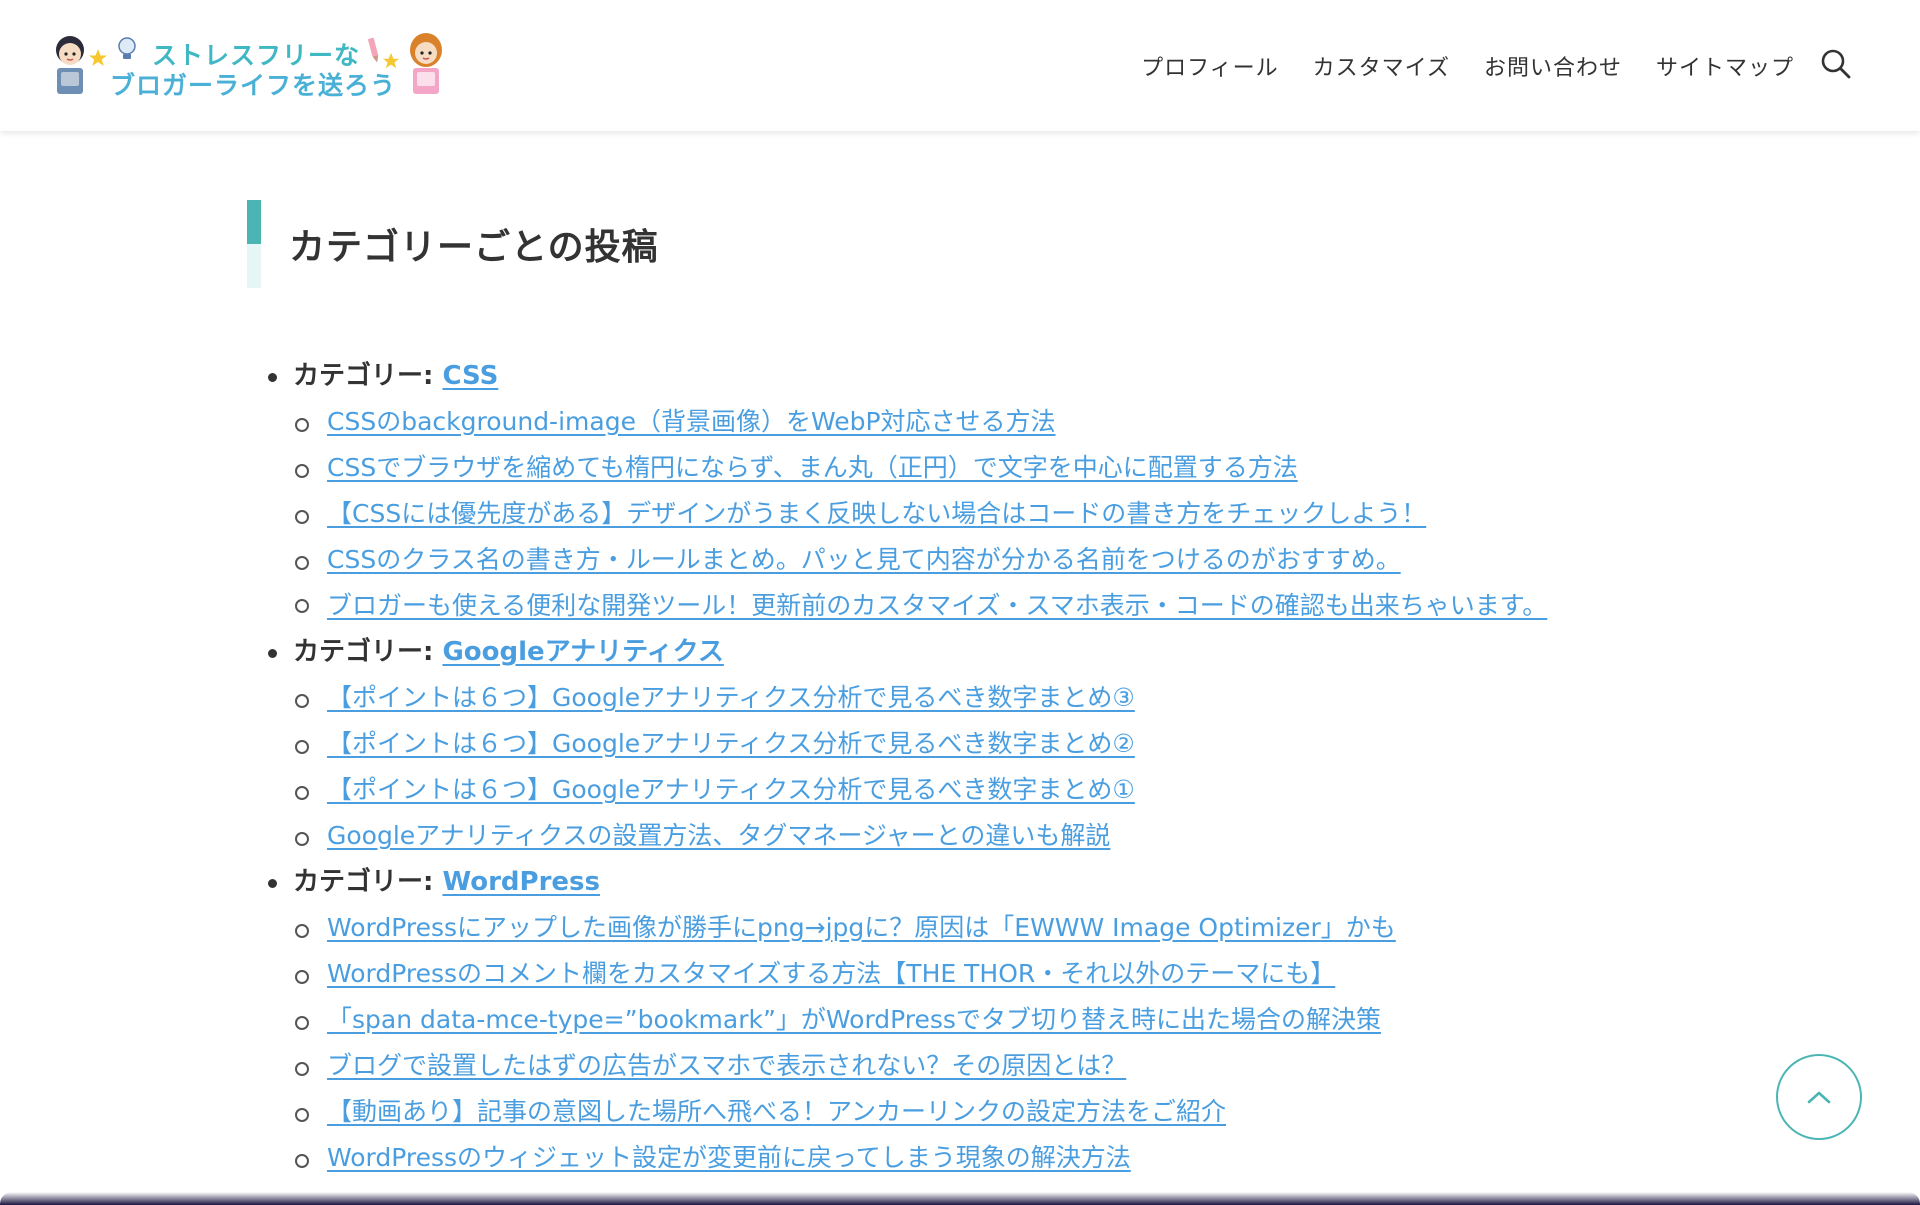 The width and height of the screenshot is (1920, 1205). Describe the element at coordinates (960, 1198) in the screenshot. I see `window-bottom-edge` at that location.